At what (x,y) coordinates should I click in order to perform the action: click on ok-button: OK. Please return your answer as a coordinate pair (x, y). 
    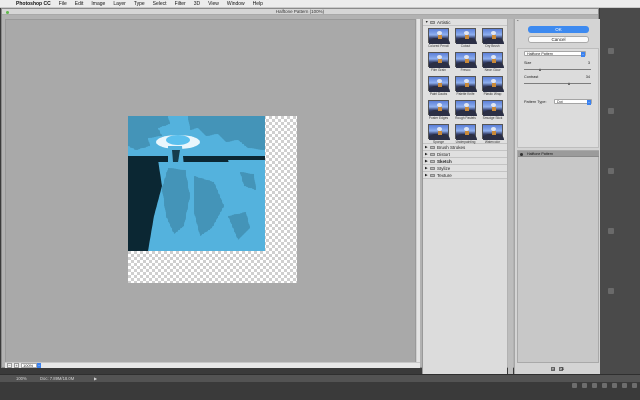
    Looking at the image, I should click on (558, 29).